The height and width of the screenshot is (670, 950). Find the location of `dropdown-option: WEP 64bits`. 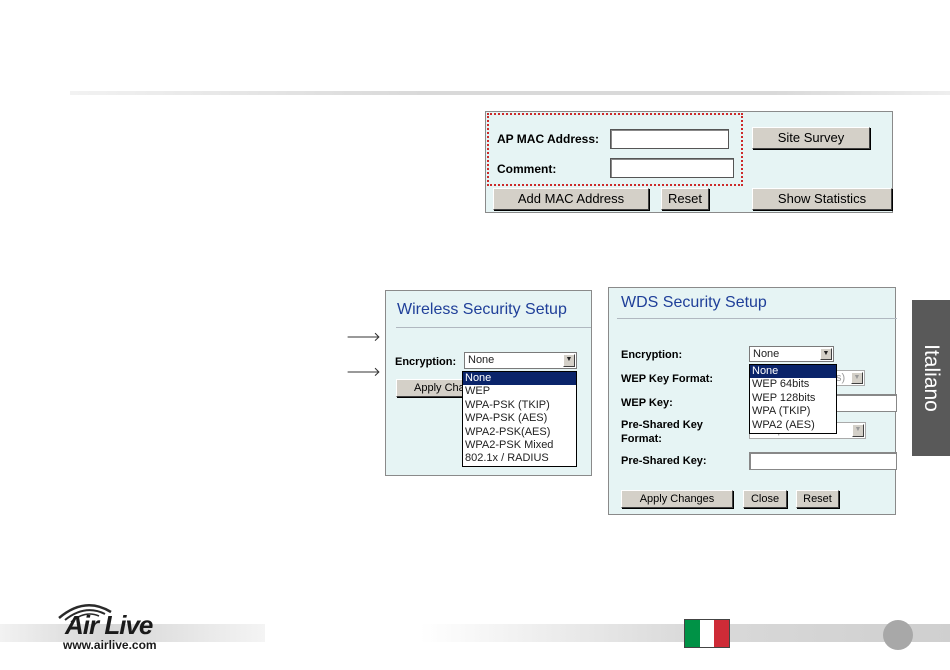

dropdown-option: WEP 64bits is located at coordinates (793, 384).